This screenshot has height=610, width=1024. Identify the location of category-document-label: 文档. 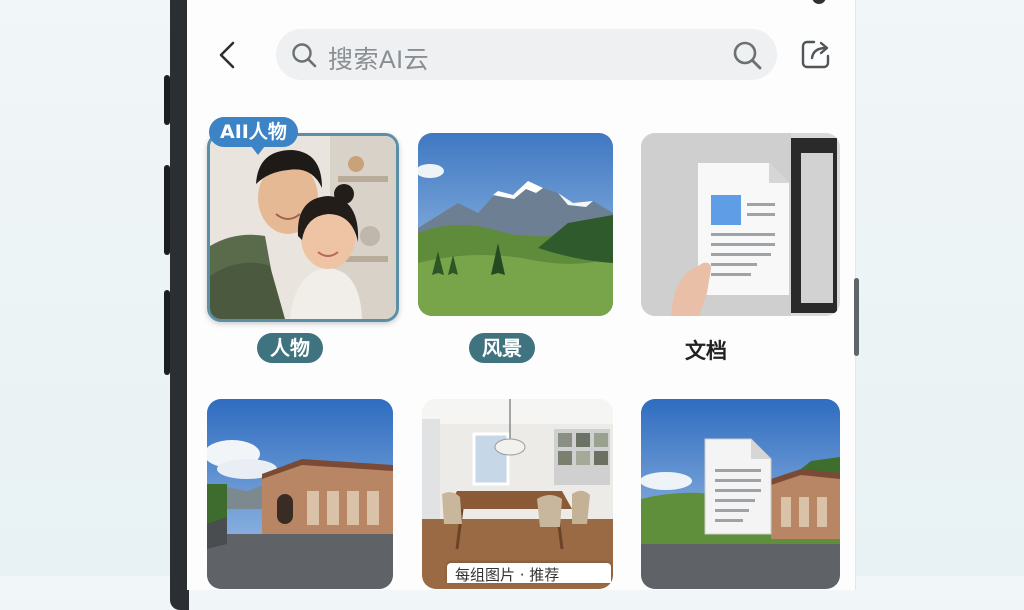
(706, 350).